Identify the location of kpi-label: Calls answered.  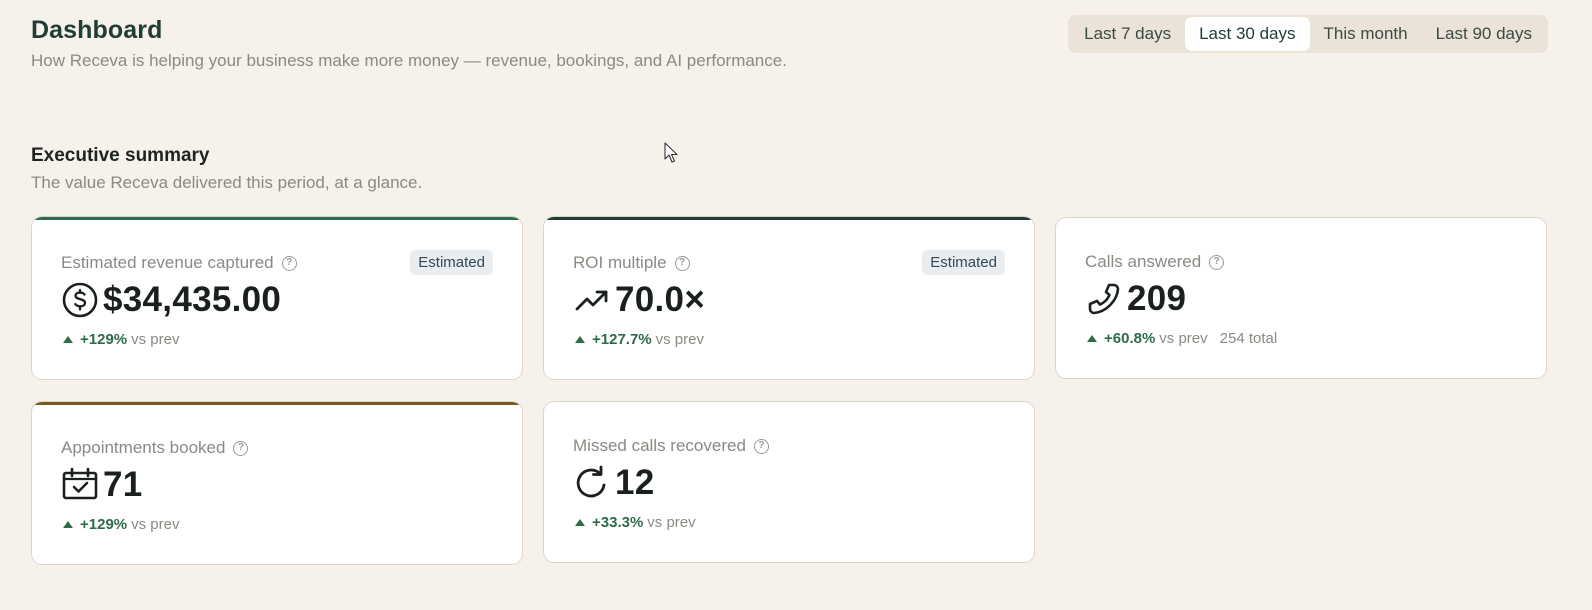
(1143, 261).